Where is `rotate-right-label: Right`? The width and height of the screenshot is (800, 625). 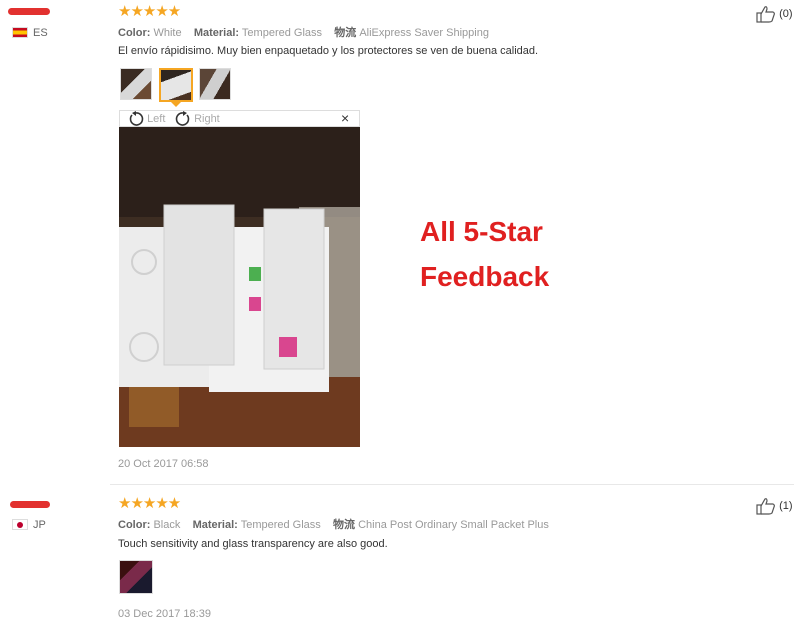
rotate-right-label: Right is located at coordinates (207, 118).